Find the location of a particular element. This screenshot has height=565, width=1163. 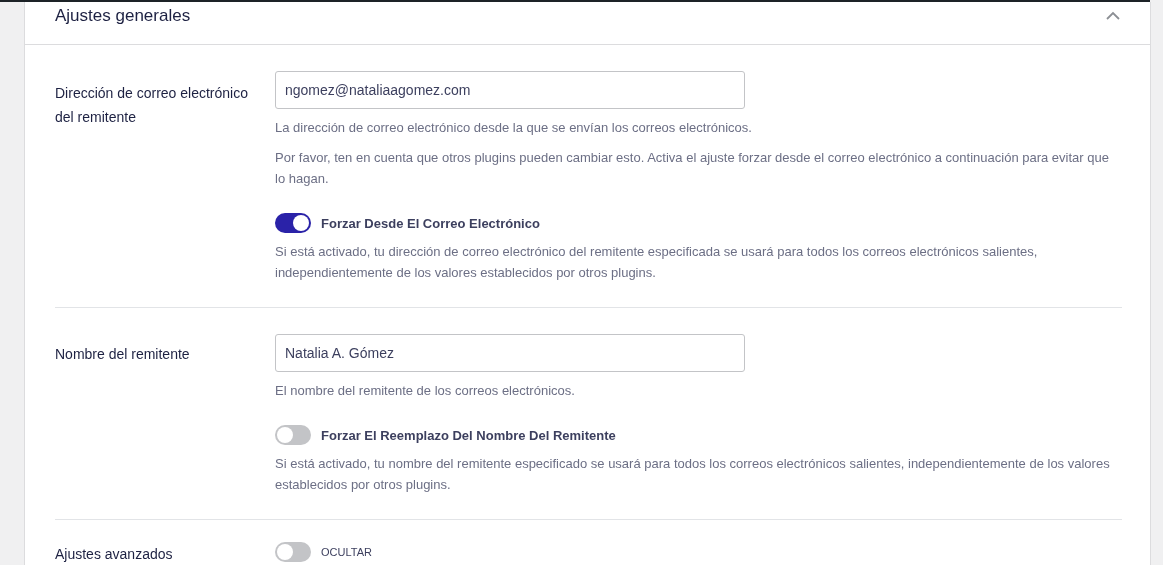

panel-title: Ajustes generales is located at coordinates (123, 16).